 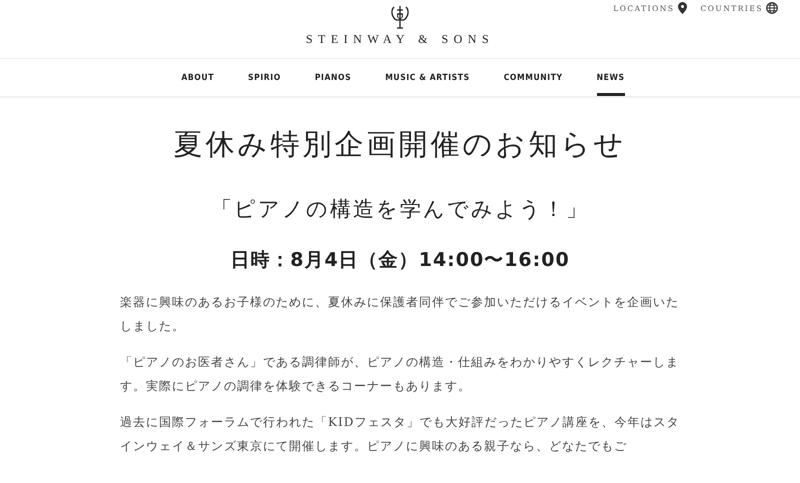 I want to click on article-subtitle: 「ピアノの構造を学んでみよう！」, so click(x=400, y=209).